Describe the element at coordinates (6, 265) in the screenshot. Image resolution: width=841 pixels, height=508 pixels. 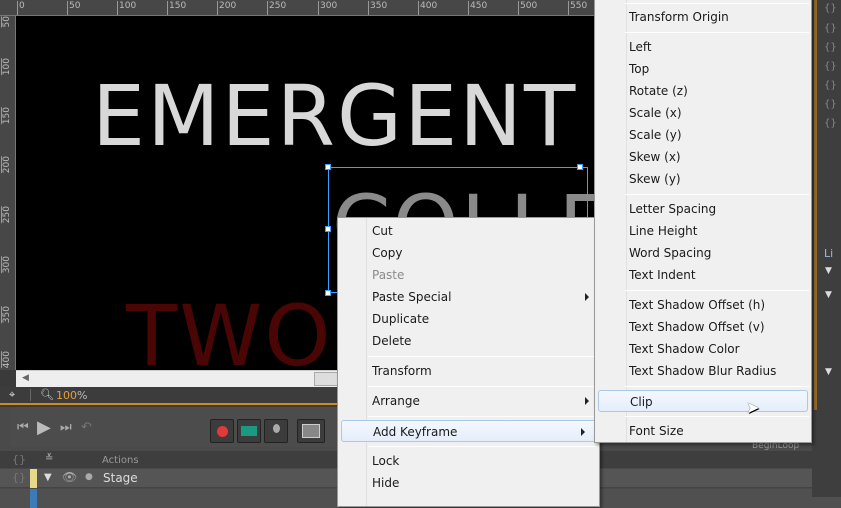
I see `ruler-tick: 300` at that location.